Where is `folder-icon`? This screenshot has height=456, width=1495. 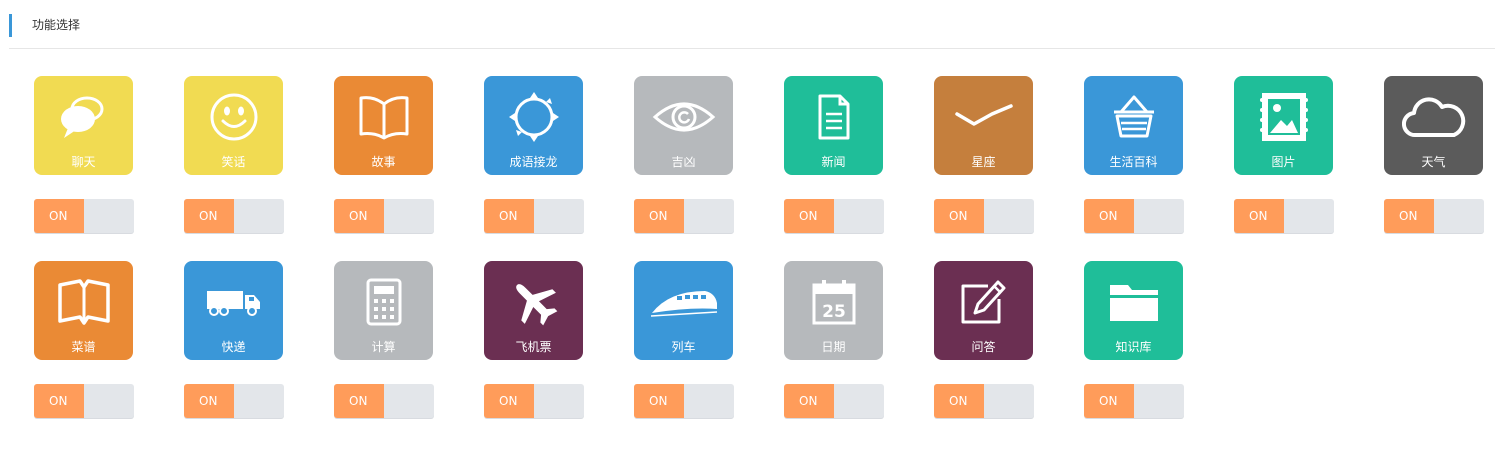 folder-icon is located at coordinates (1133, 302).